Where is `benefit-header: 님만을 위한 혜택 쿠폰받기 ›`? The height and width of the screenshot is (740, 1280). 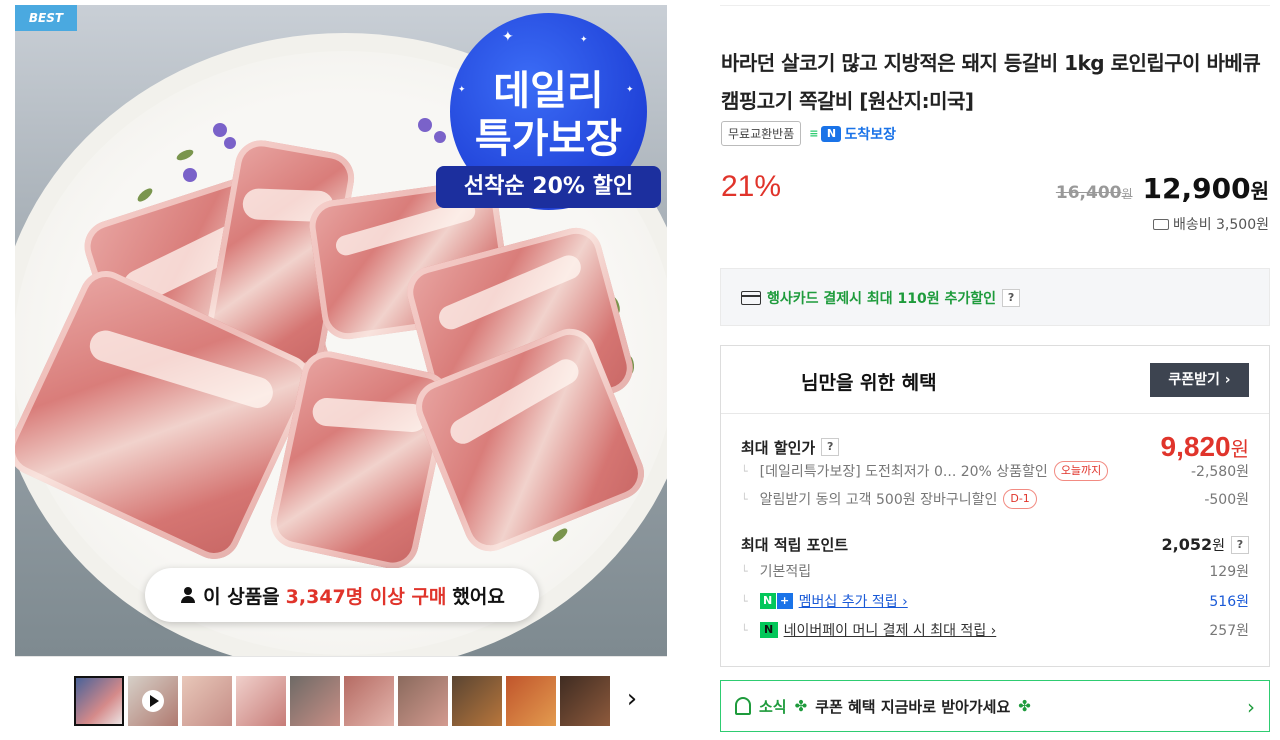 benefit-header: 님만을 위한 혜택 쿠폰받기 › is located at coordinates (995, 380).